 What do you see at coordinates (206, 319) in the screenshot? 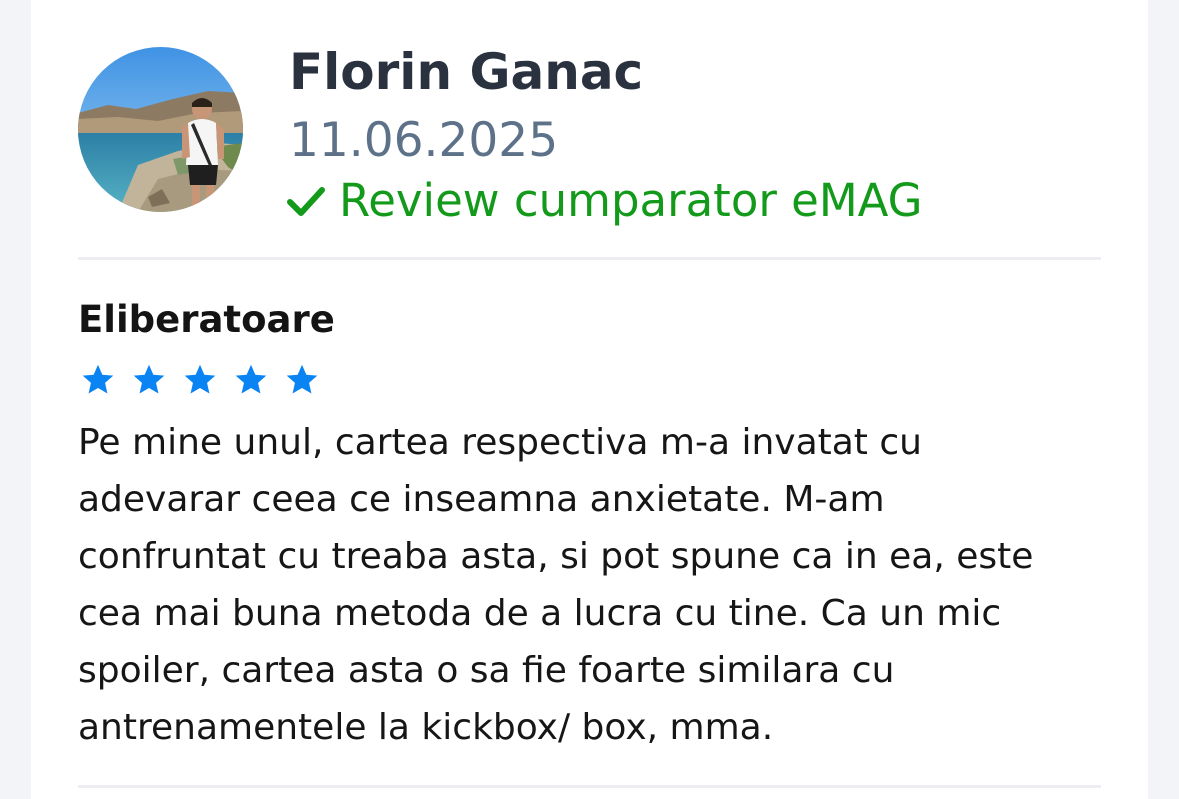
I see `review-title: Eliberatoare` at bounding box center [206, 319].